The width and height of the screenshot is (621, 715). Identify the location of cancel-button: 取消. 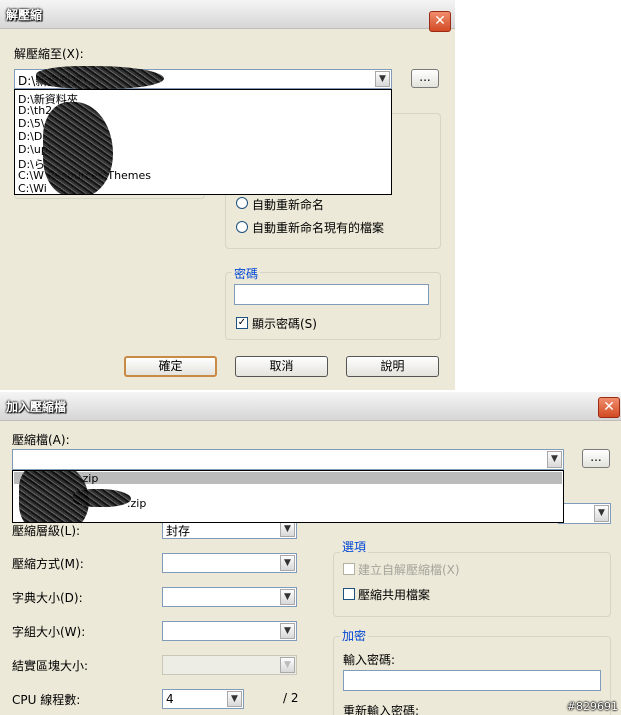
(281, 366).